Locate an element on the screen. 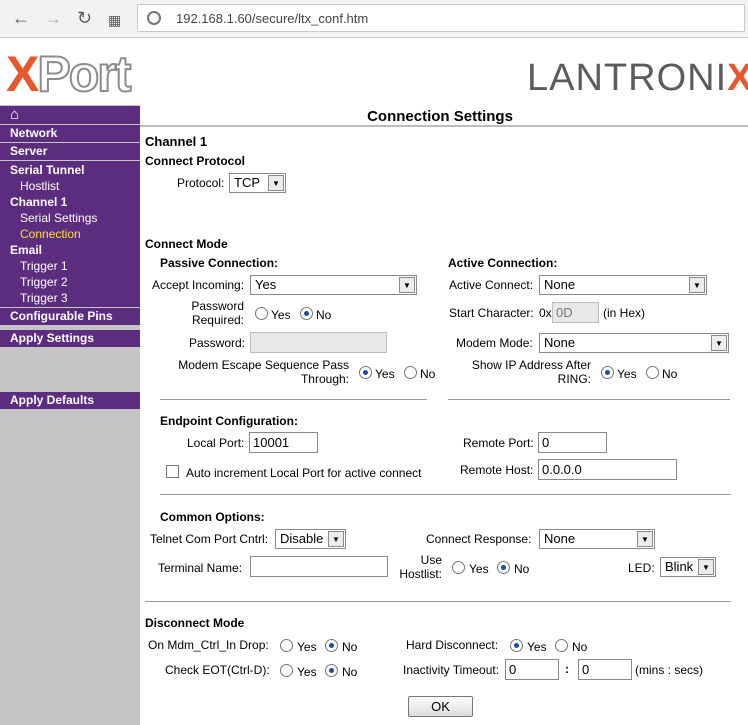 The width and height of the screenshot is (748, 725). modem-mode-value: None is located at coordinates (560, 342).